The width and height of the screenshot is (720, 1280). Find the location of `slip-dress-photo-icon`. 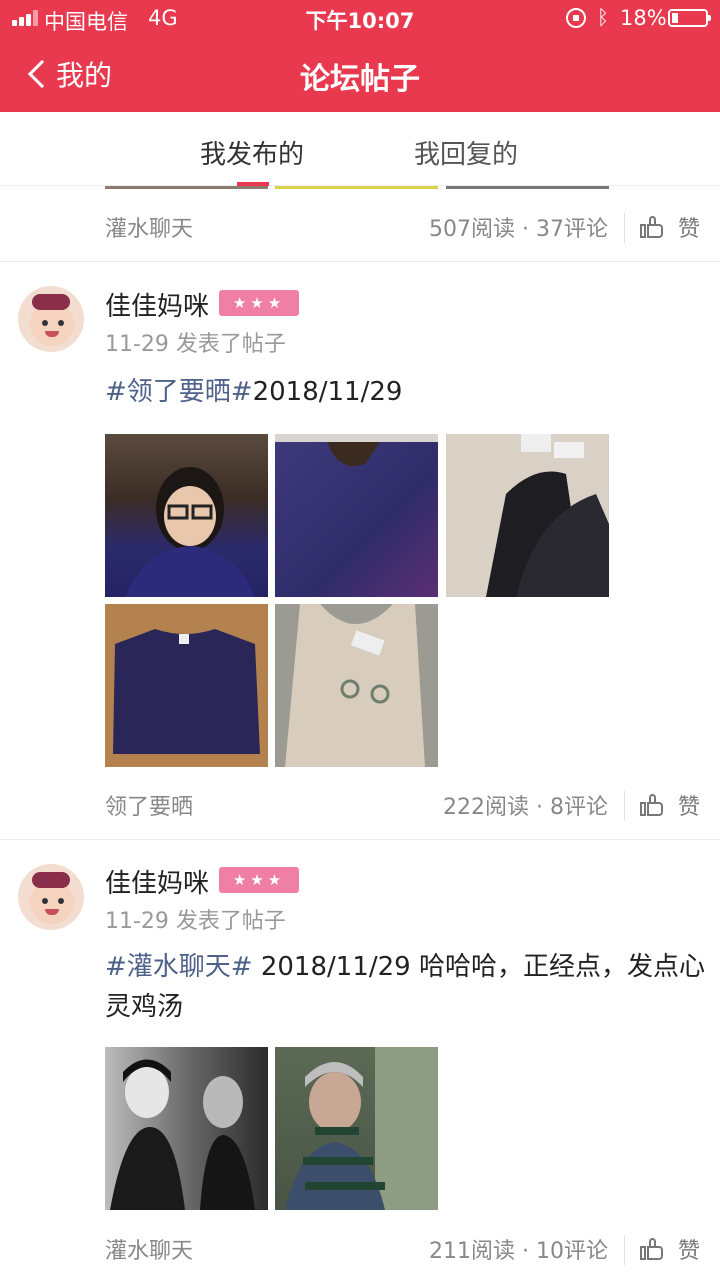

slip-dress-photo-icon is located at coordinates (355, 685).